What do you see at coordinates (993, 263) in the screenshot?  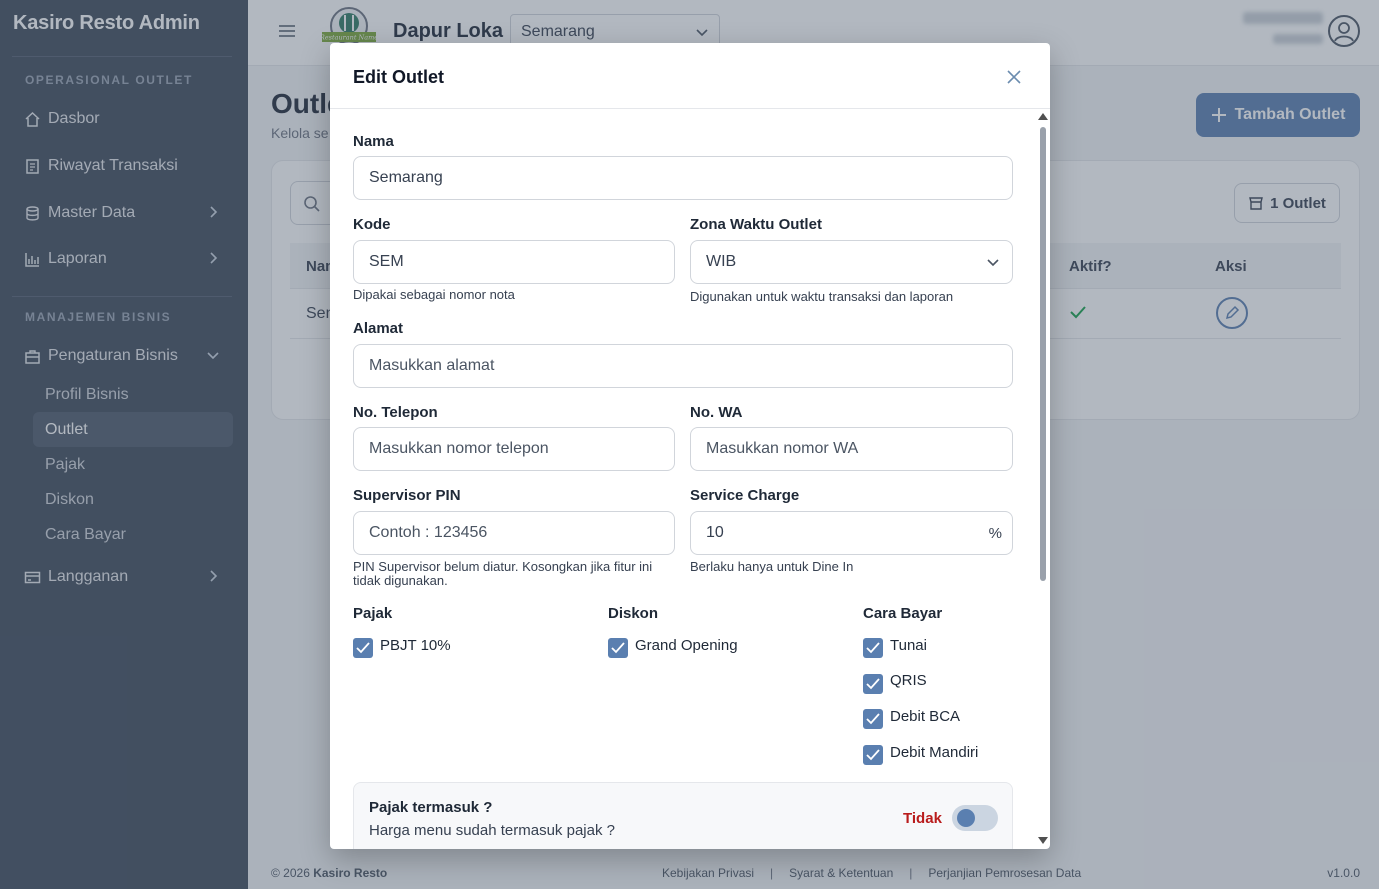 I see `chevron-down-icon` at bounding box center [993, 263].